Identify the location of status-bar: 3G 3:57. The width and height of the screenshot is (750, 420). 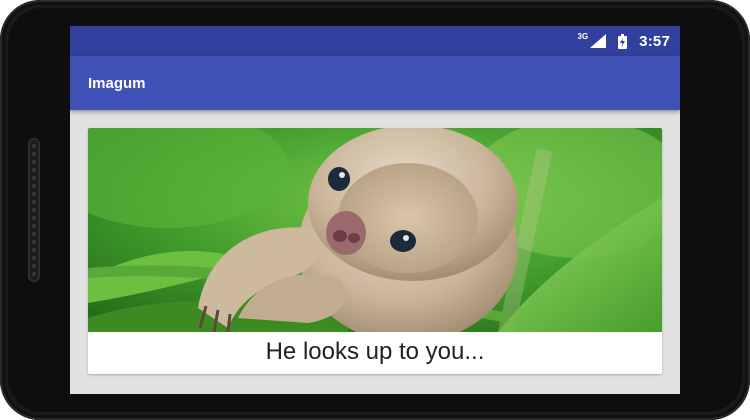
(375, 41).